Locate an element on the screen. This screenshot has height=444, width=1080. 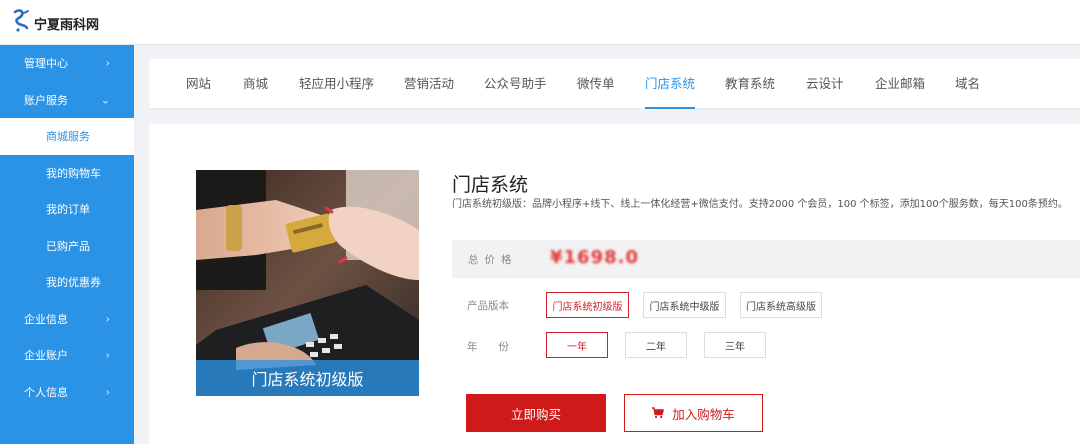
sidebar-item-label: 我的优惠券 is located at coordinates (73, 283).